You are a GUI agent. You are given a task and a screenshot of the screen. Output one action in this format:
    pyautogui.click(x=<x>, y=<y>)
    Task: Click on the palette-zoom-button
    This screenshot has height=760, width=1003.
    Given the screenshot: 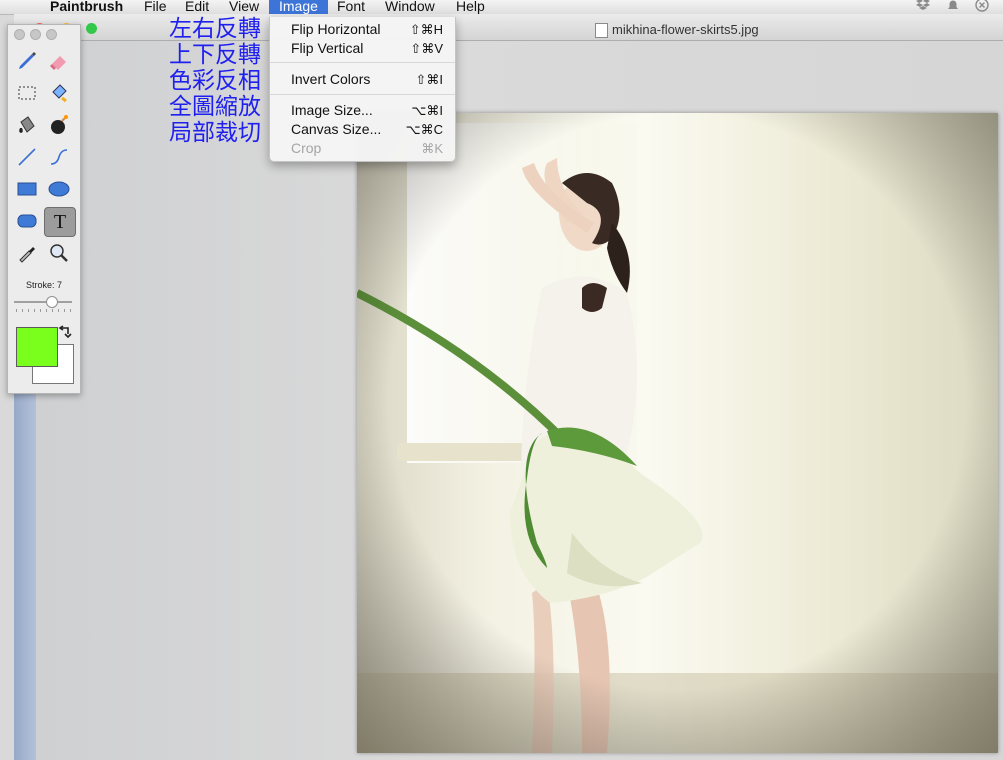 What is the action you would take?
    pyautogui.click(x=51, y=34)
    